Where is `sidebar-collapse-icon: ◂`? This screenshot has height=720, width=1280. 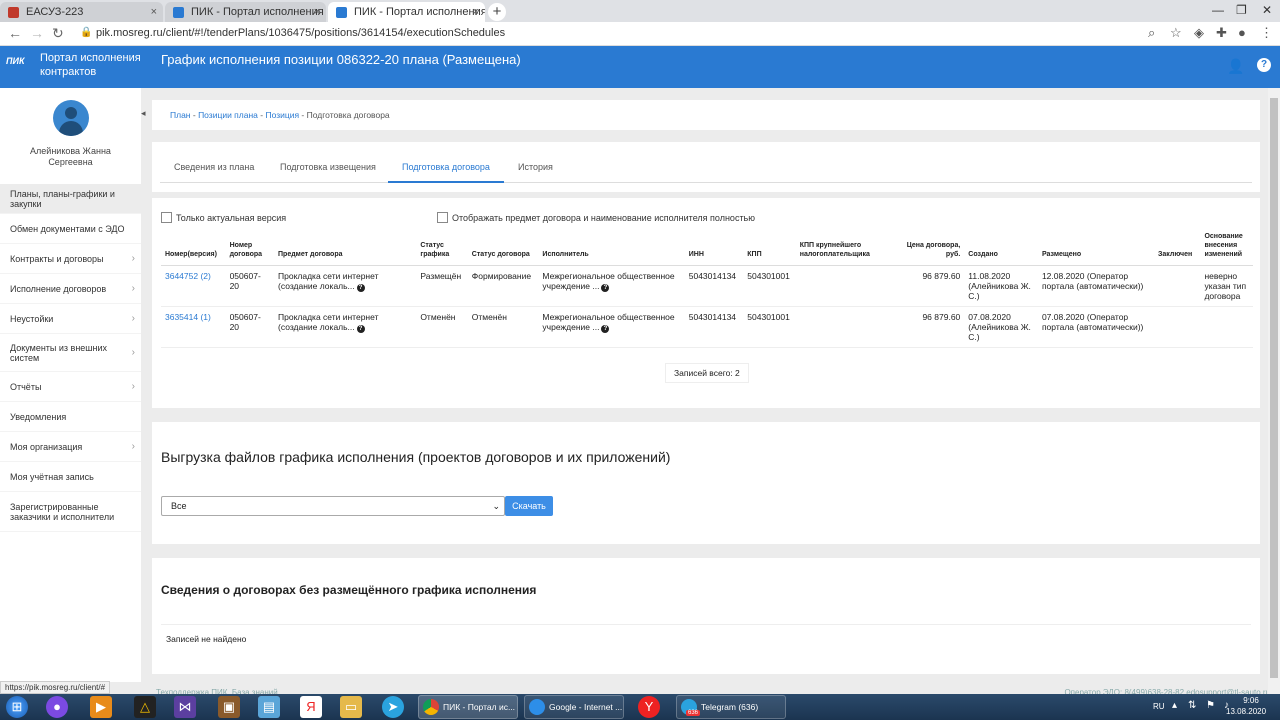 sidebar-collapse-icon: ◂ is located at coordinates (143, 113).